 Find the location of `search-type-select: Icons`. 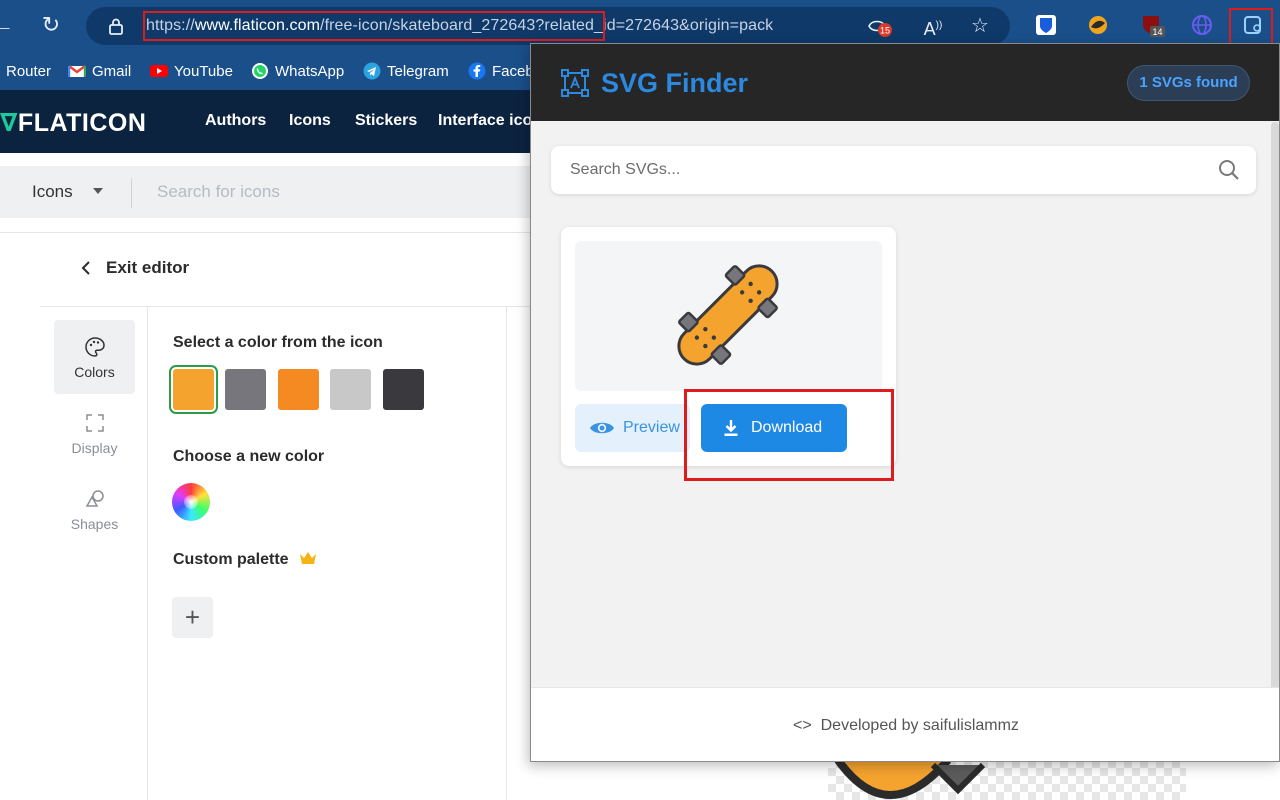

search-type-select: Icons is located at coordinates (52, 192).